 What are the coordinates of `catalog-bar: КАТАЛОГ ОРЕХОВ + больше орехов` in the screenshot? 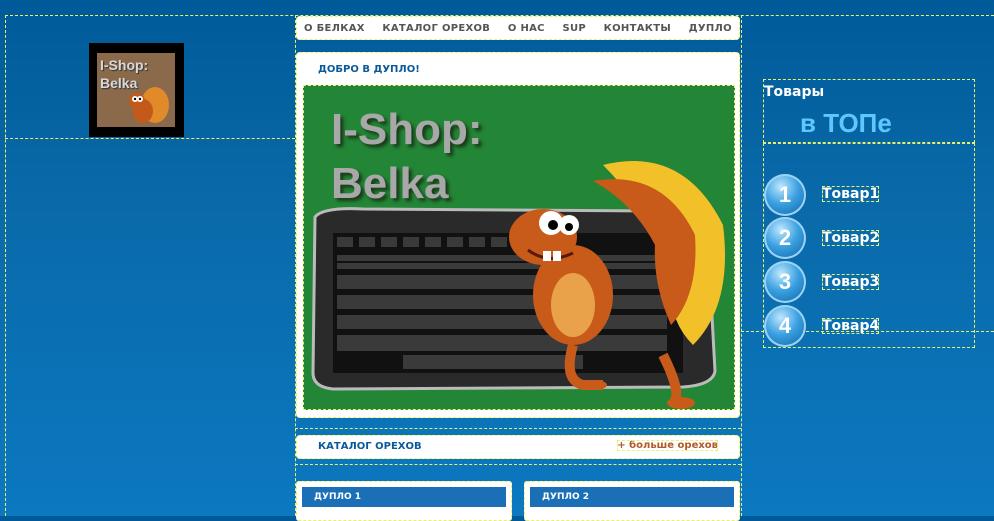 It's located at (518, 447).